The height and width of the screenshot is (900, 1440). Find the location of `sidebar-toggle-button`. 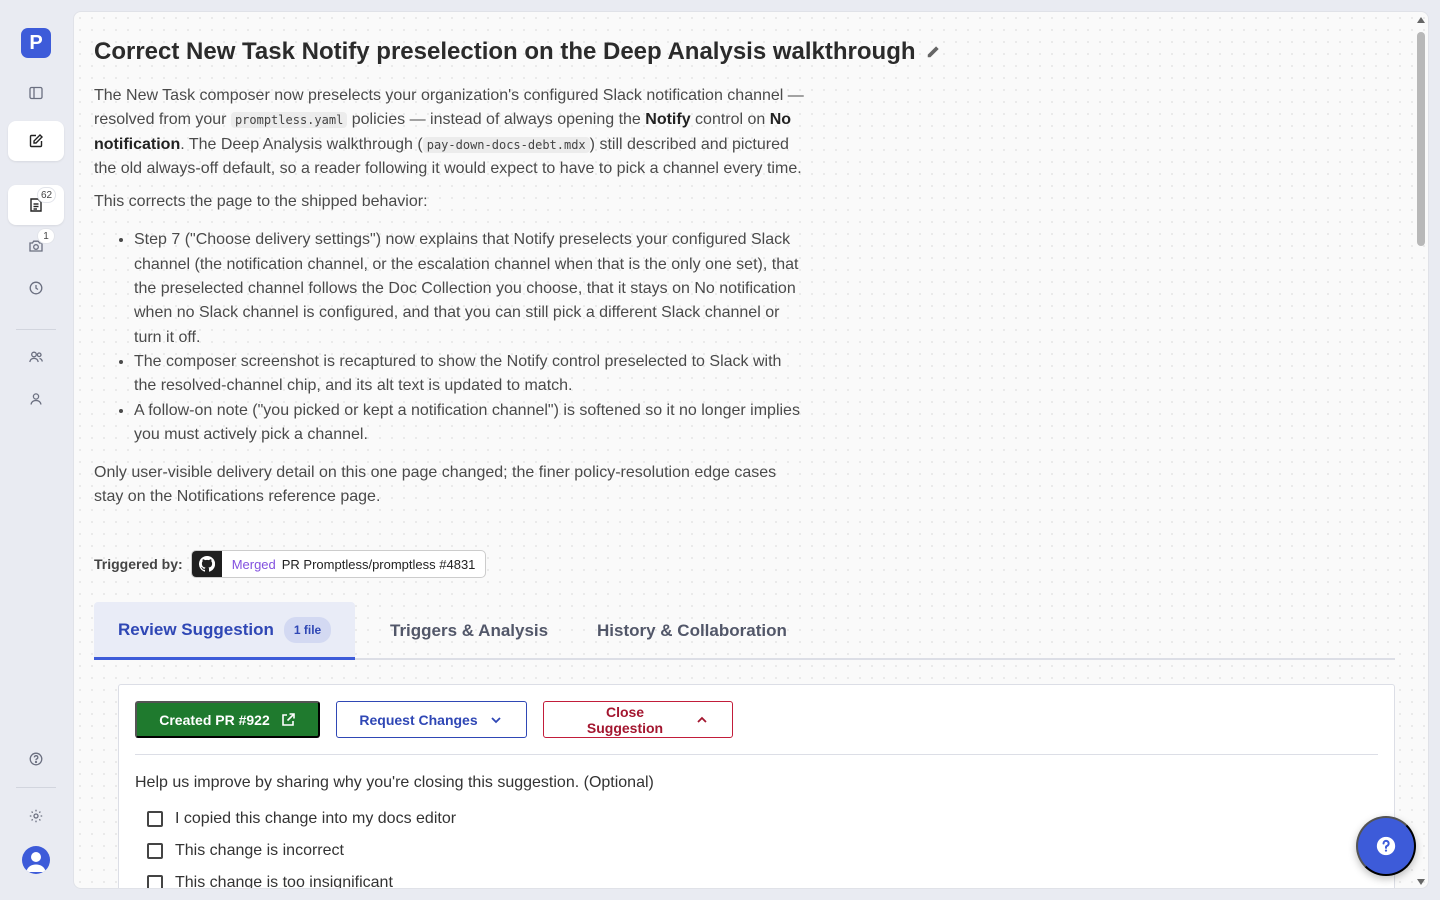

sidebar-toggle-button is located at coordinates (36, 93).